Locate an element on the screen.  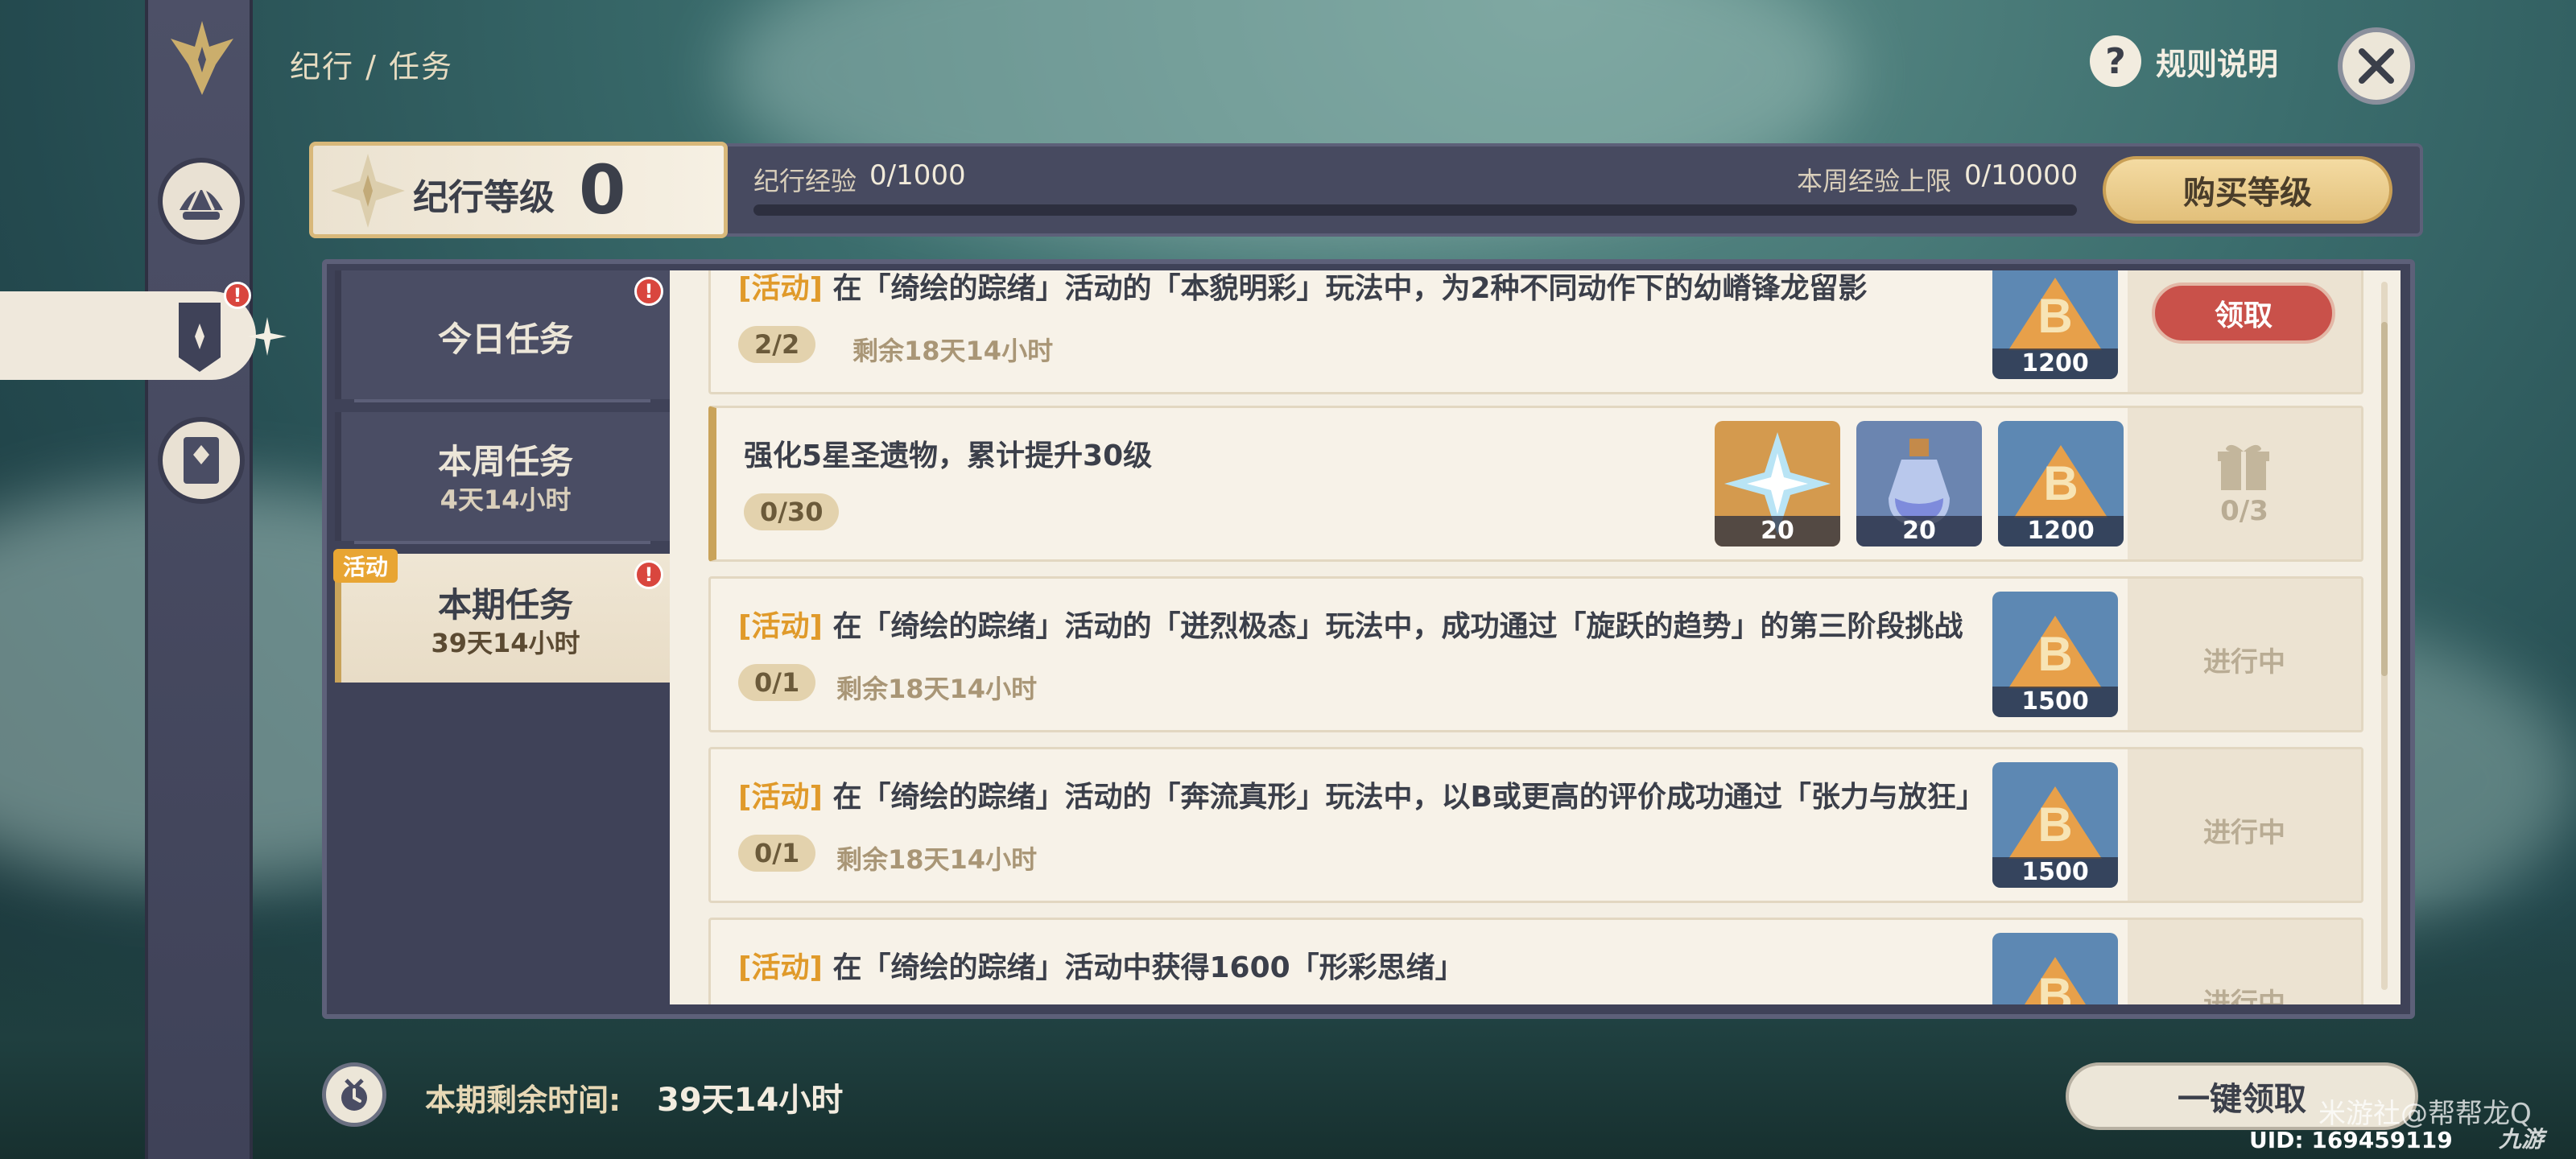
task-description: 在「绮绘的踪绪」活动的「迸烈极态」玩法中，成功通过「旋跃的趋势」的第三阶段挑战 is located at coordinates (1397, 626).